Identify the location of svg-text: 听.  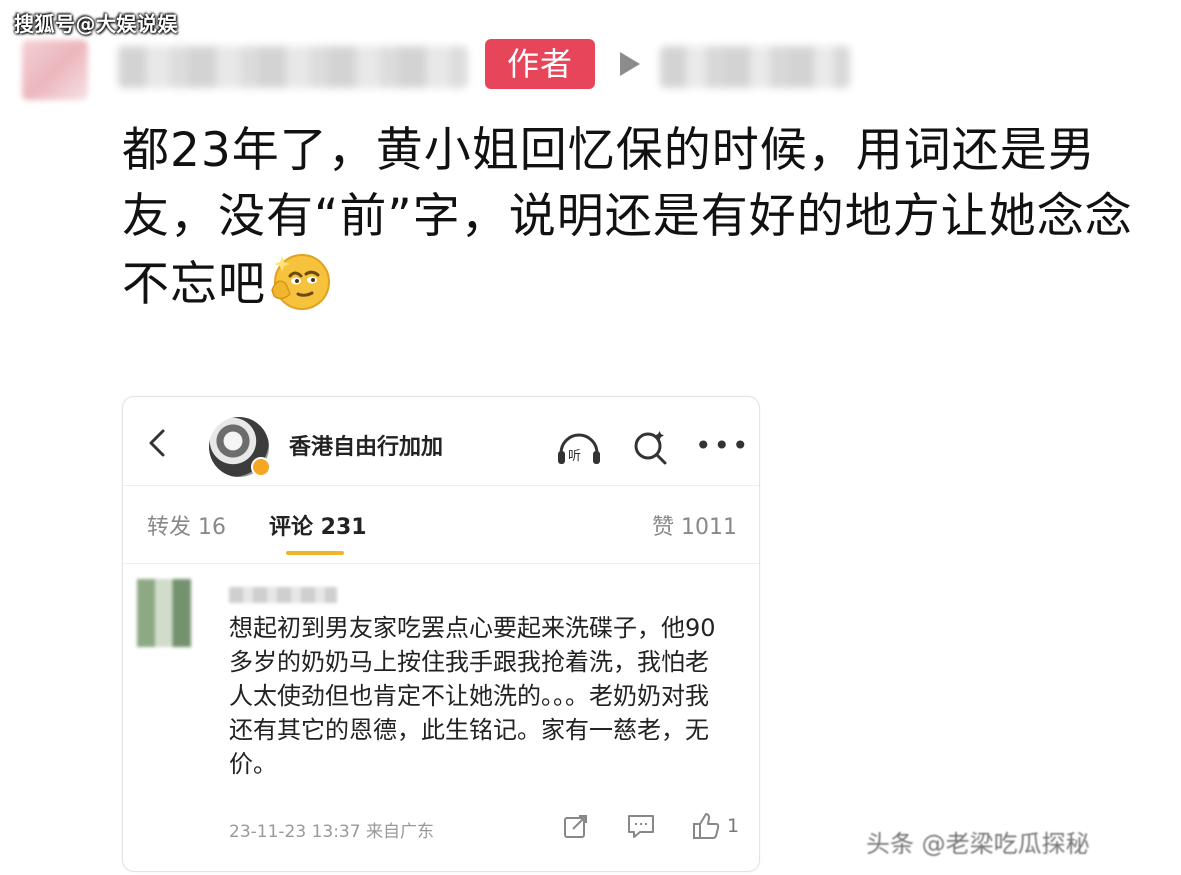
(574, 456).